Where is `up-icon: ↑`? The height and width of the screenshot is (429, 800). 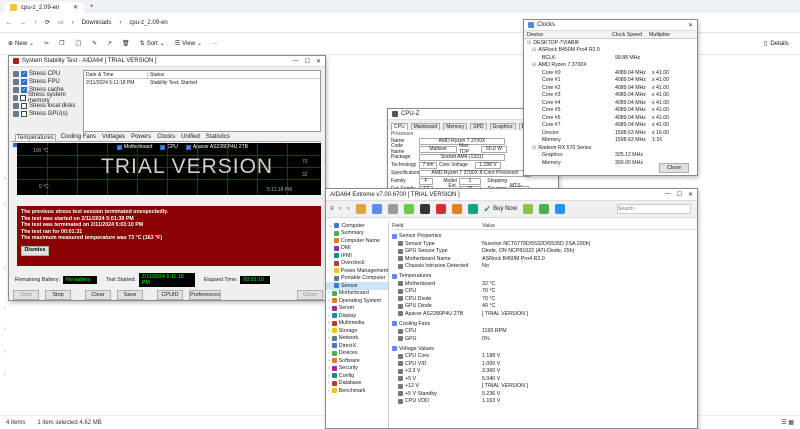
up-icon: ↑ is located at coordinates (35, 23).